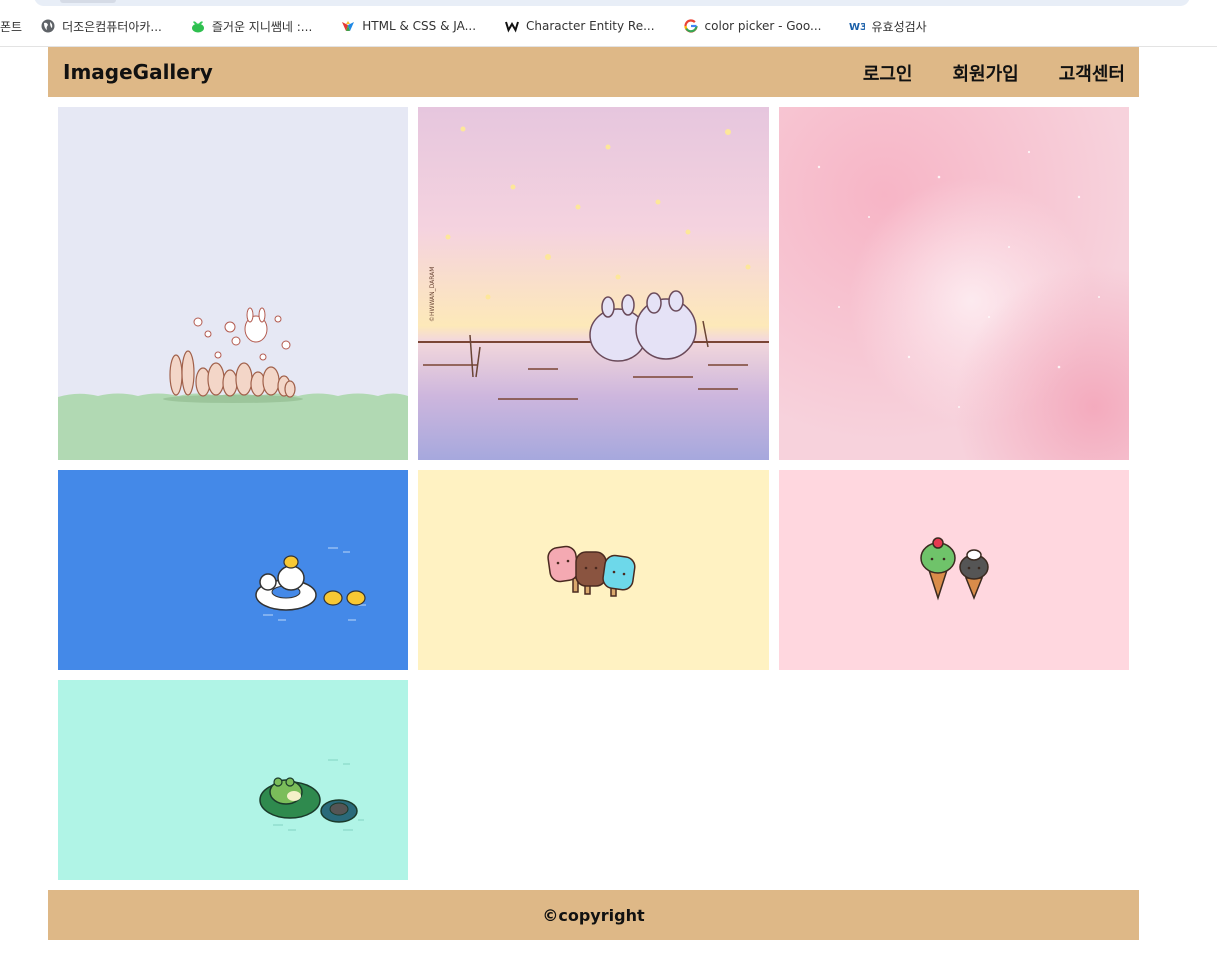 Image resolution: width=1217 pixels, height=956 pixels. I want to click on main-nav: 로그인 회원가입 고객센터, so click(994, 73).